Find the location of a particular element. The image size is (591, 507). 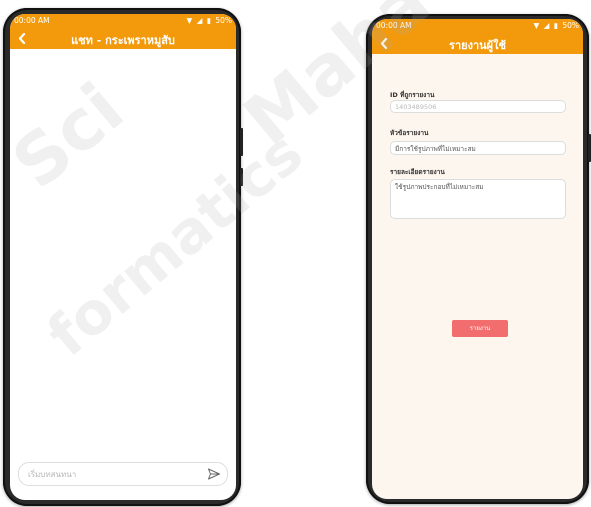

chat-input-placeholder: เริ่มบทสนทนา is located at coordinates (52, 474).